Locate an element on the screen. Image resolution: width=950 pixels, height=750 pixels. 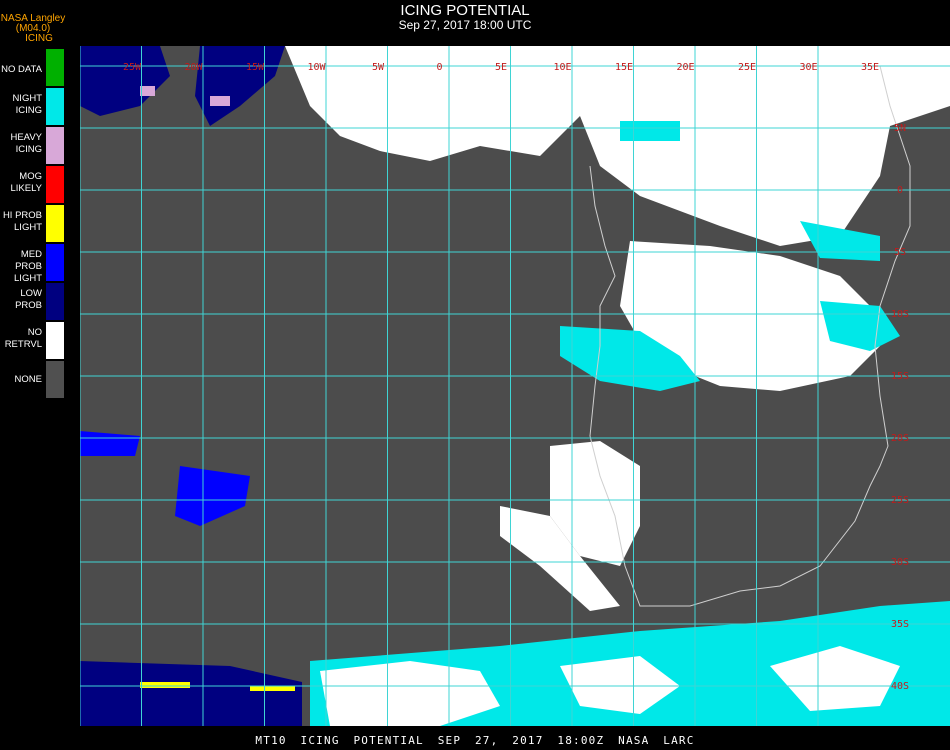
legend-label: NO DATA is located at coordinates (21, 69).